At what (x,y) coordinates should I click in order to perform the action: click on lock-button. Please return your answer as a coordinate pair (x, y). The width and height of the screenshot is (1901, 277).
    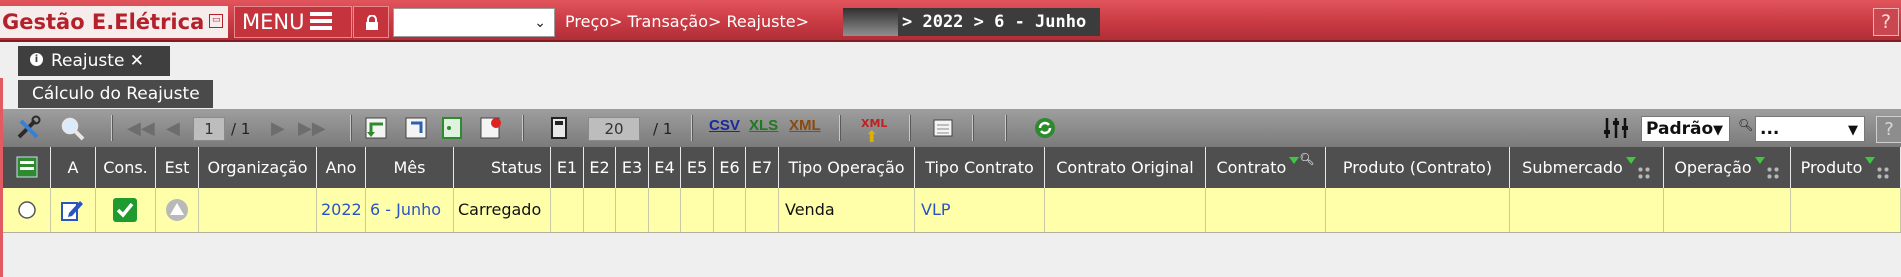
    Looking at the image, I should click on (371, 22).